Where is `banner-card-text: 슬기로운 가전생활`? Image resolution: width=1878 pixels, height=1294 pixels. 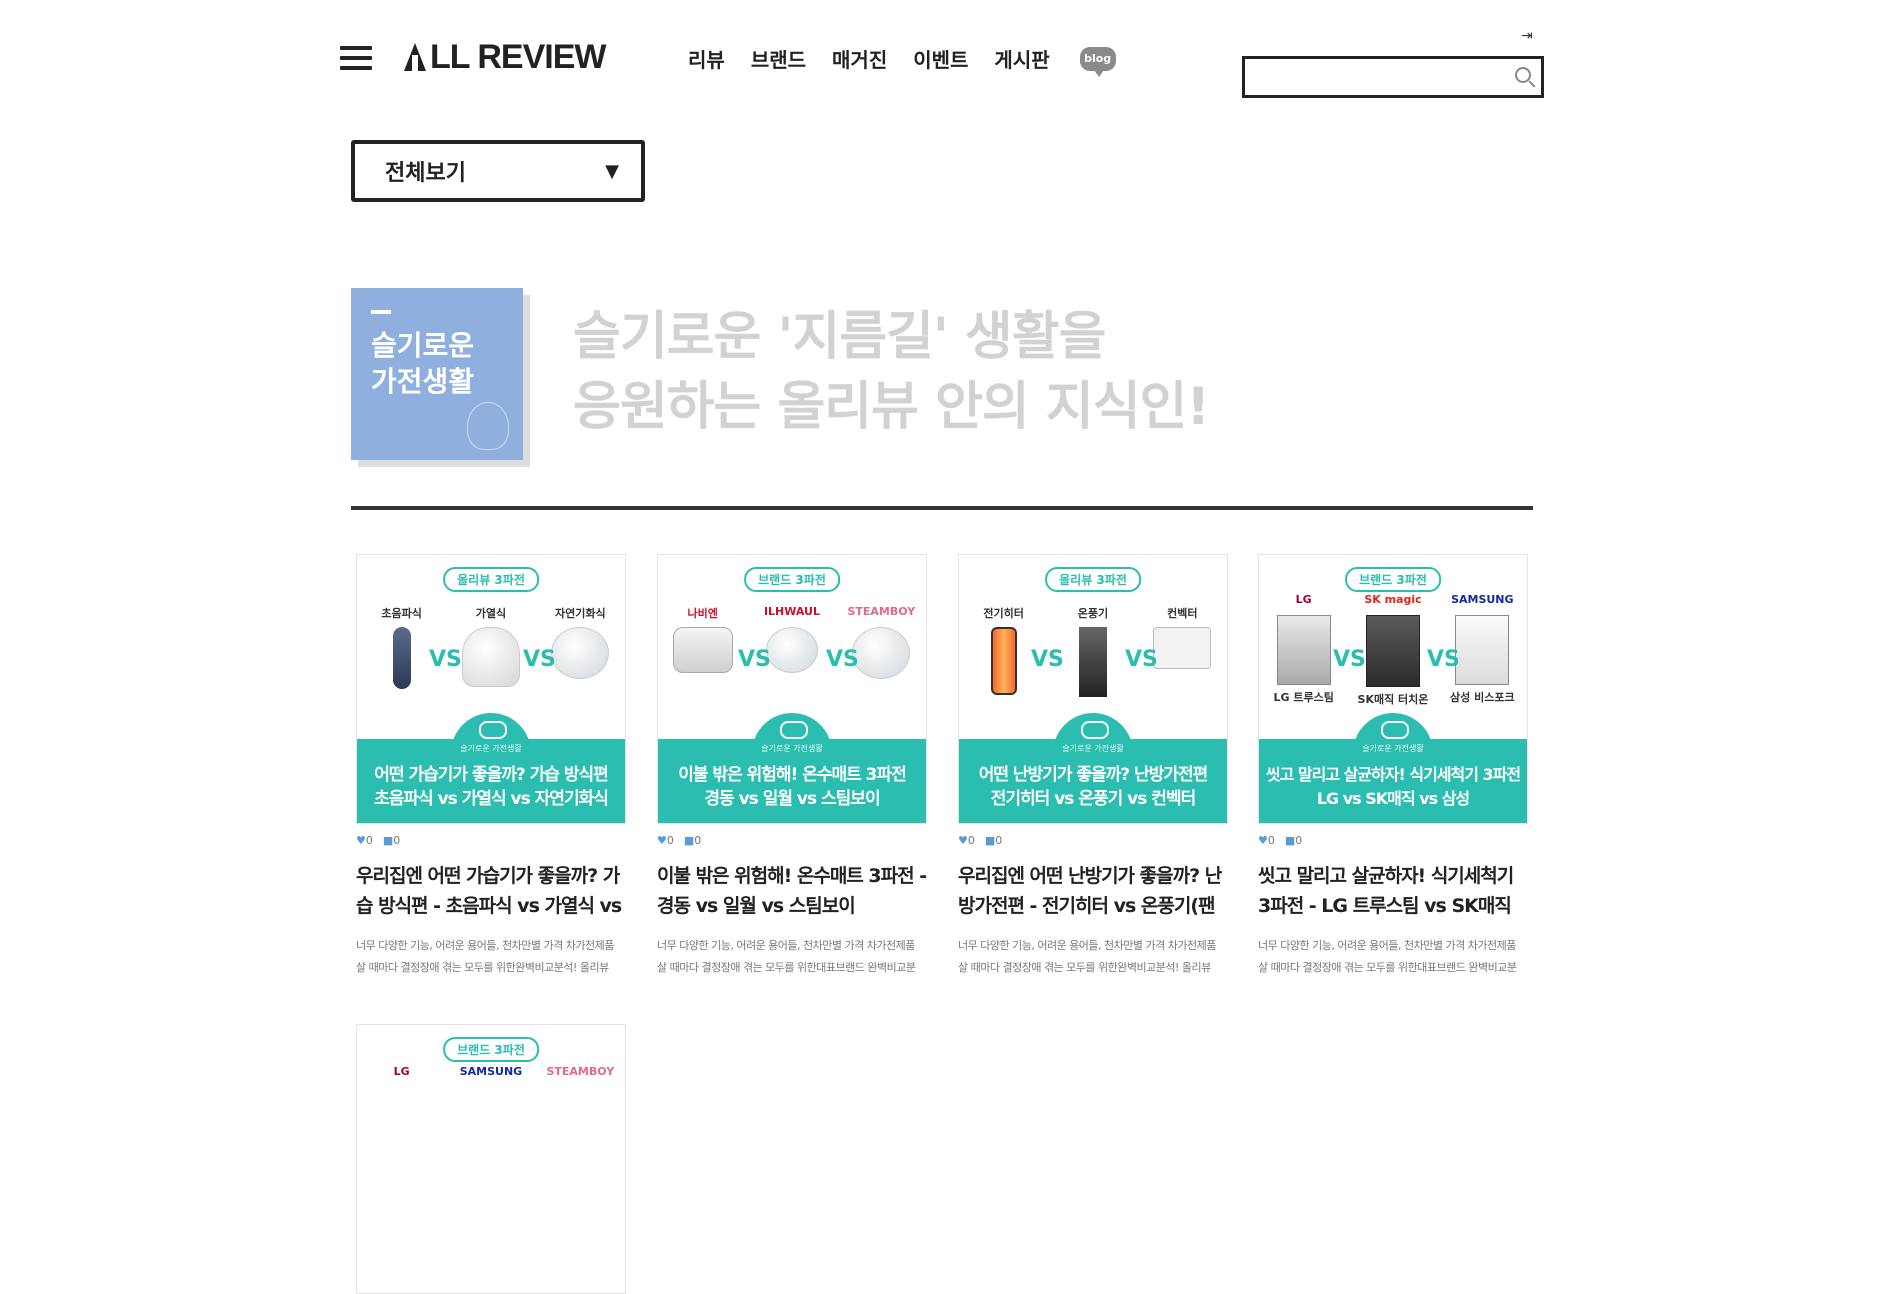
banner-card-text: 슬기로운 가전생활 is located at coordinates (422, 364).